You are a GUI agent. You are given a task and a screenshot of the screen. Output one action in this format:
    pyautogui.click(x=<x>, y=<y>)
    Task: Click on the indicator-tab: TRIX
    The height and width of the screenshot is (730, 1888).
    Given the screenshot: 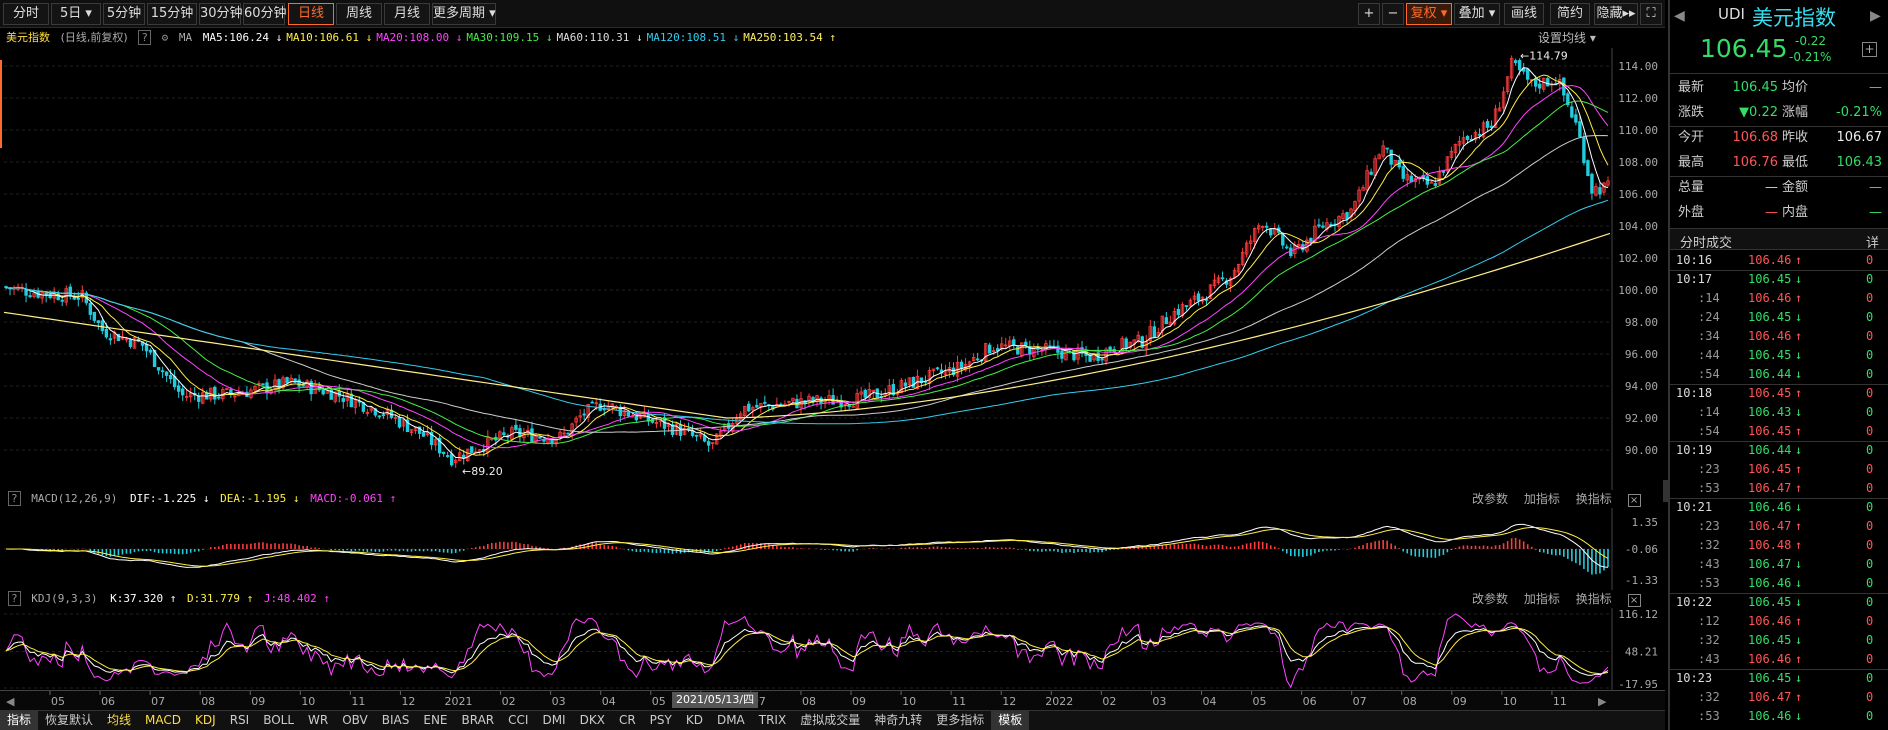 What is the action you would take?
    pyautogui.click(x=772, y=720)
    